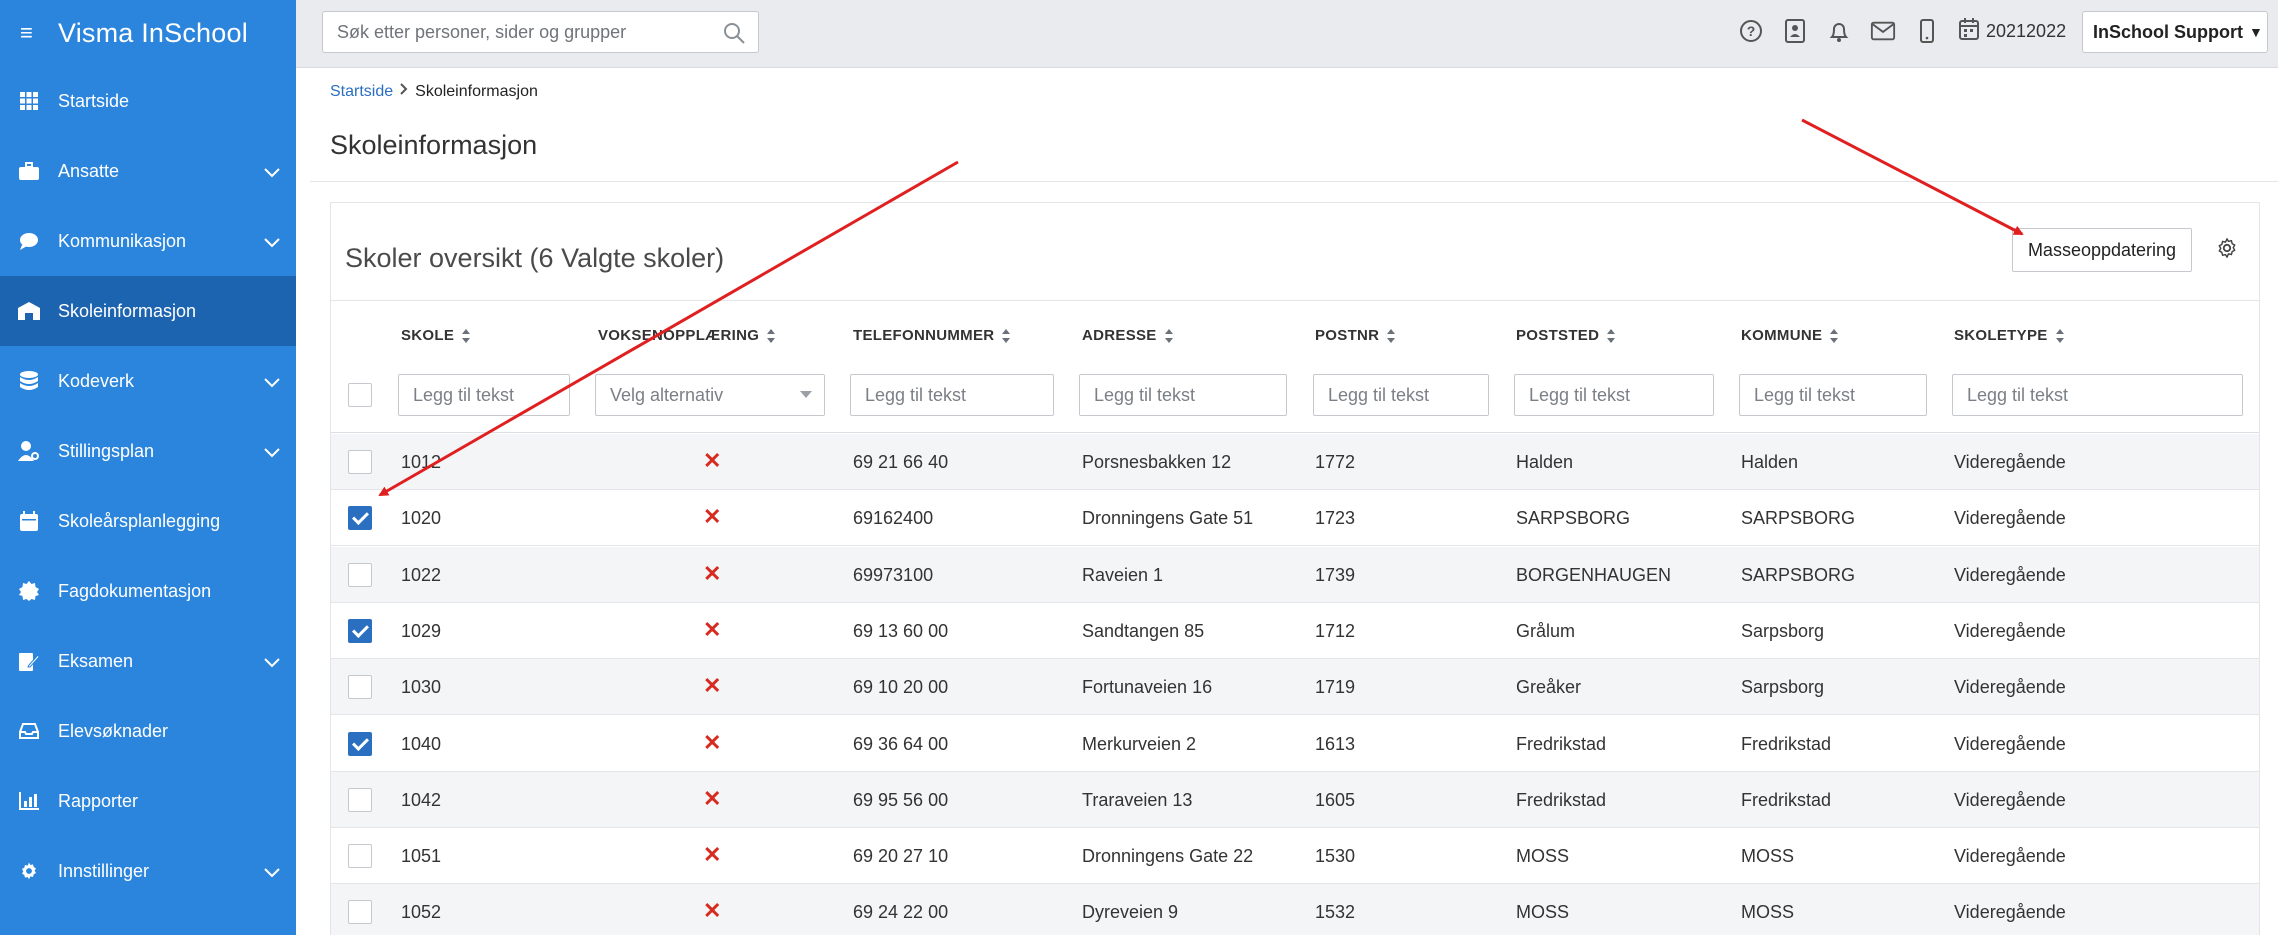 This screenshot has width=2278, height=935. Describe the element at coordinates (127, 310) in the screenshot. I see `sidebar-item-label: Skoleinformasjon` at that location.